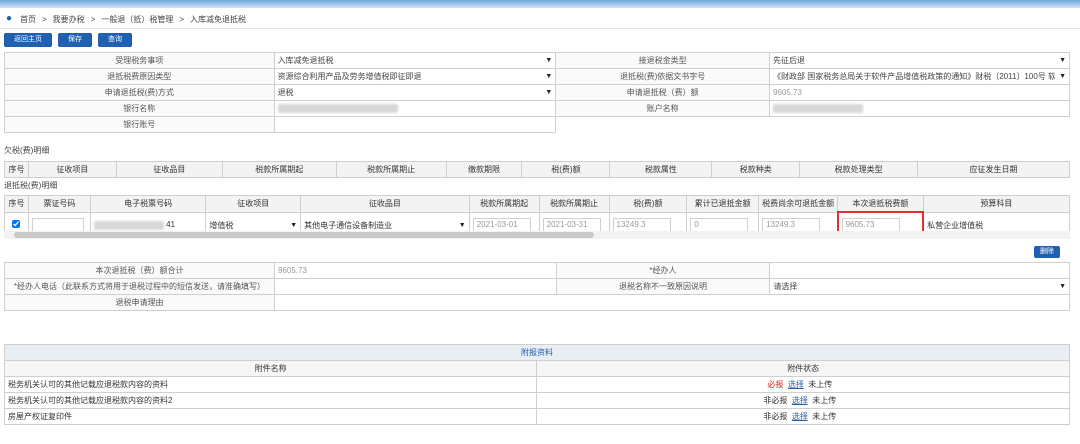 This screenshot has height=444, width=1080. What do you see at coordinates (139, 124) in the screenshot?
I see `label: 银行账号` at bounding box center [139, 124].